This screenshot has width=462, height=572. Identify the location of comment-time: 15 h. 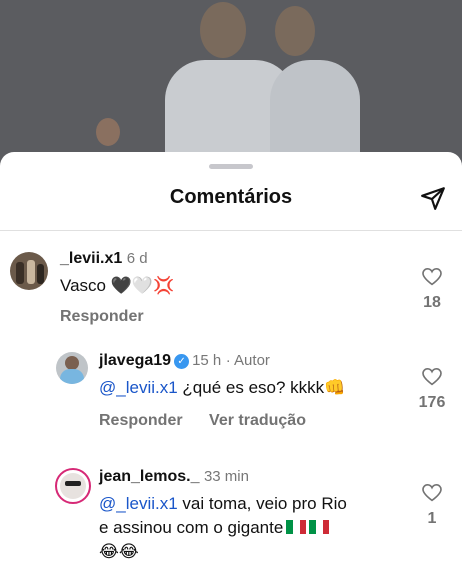
(207, 360).